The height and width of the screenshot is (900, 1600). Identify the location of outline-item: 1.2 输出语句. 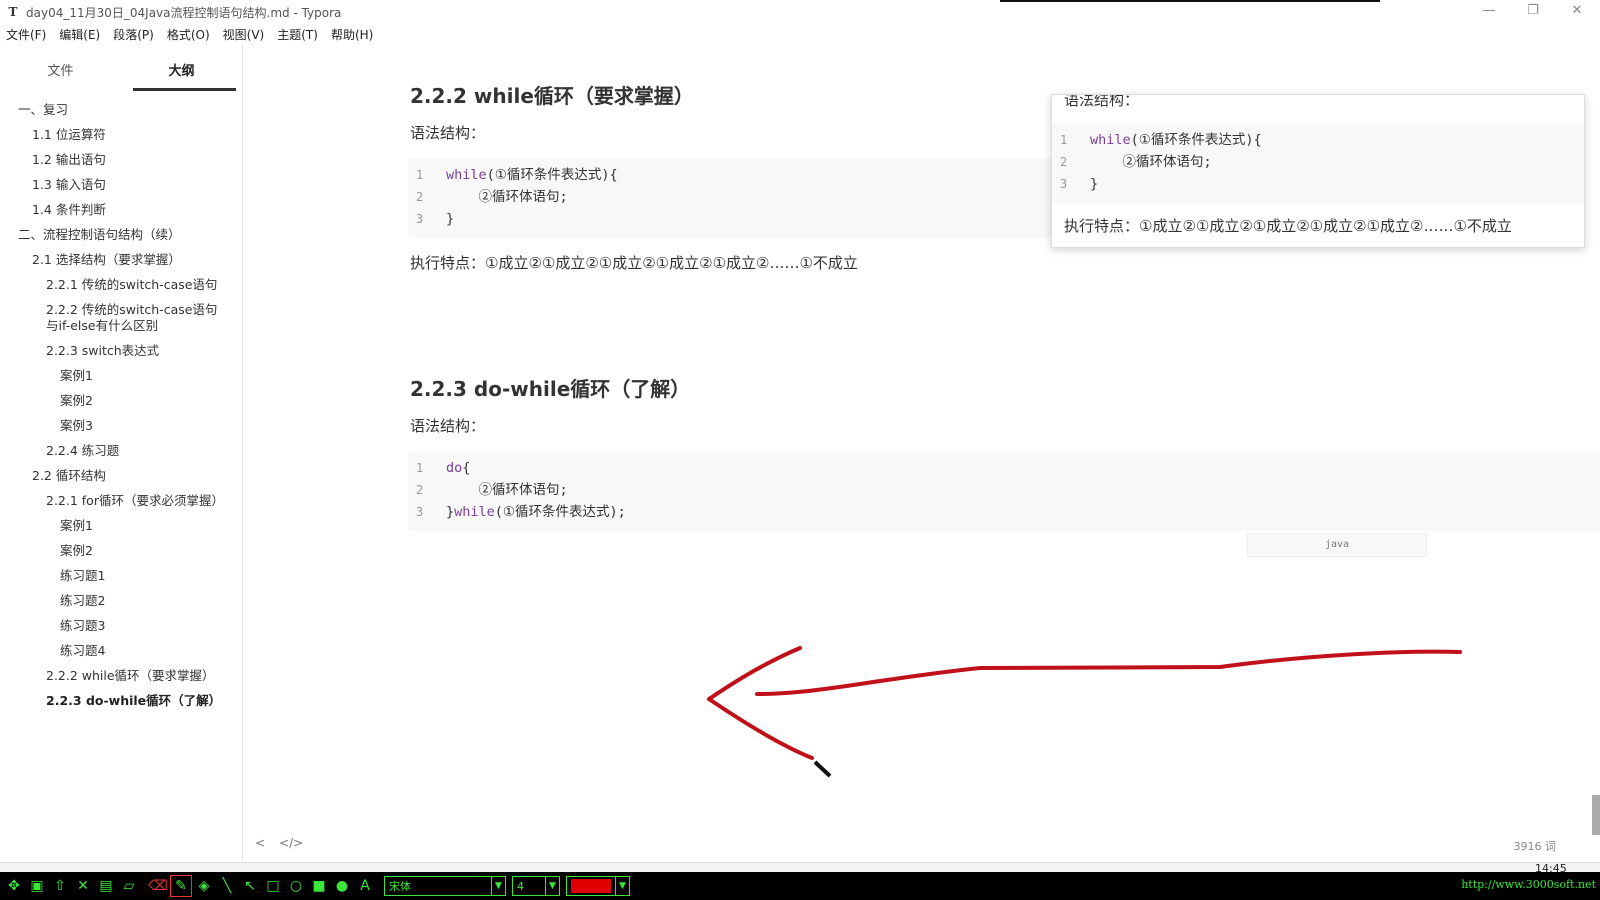
(121, 160).